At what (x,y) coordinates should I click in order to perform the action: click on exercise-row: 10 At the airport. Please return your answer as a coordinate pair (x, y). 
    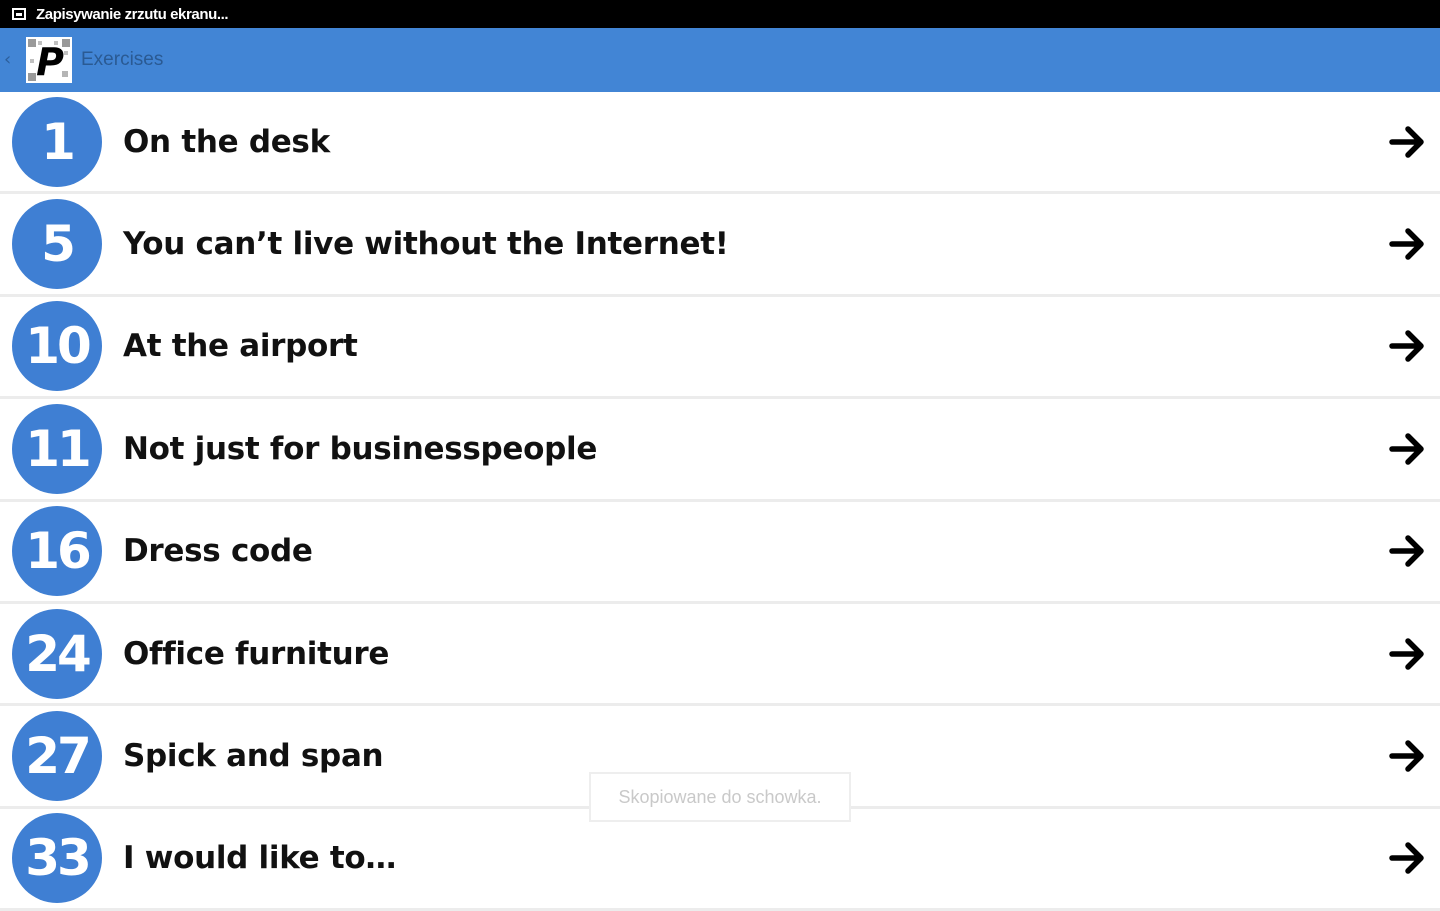
    Looking at the image, I should click on (720, 348).